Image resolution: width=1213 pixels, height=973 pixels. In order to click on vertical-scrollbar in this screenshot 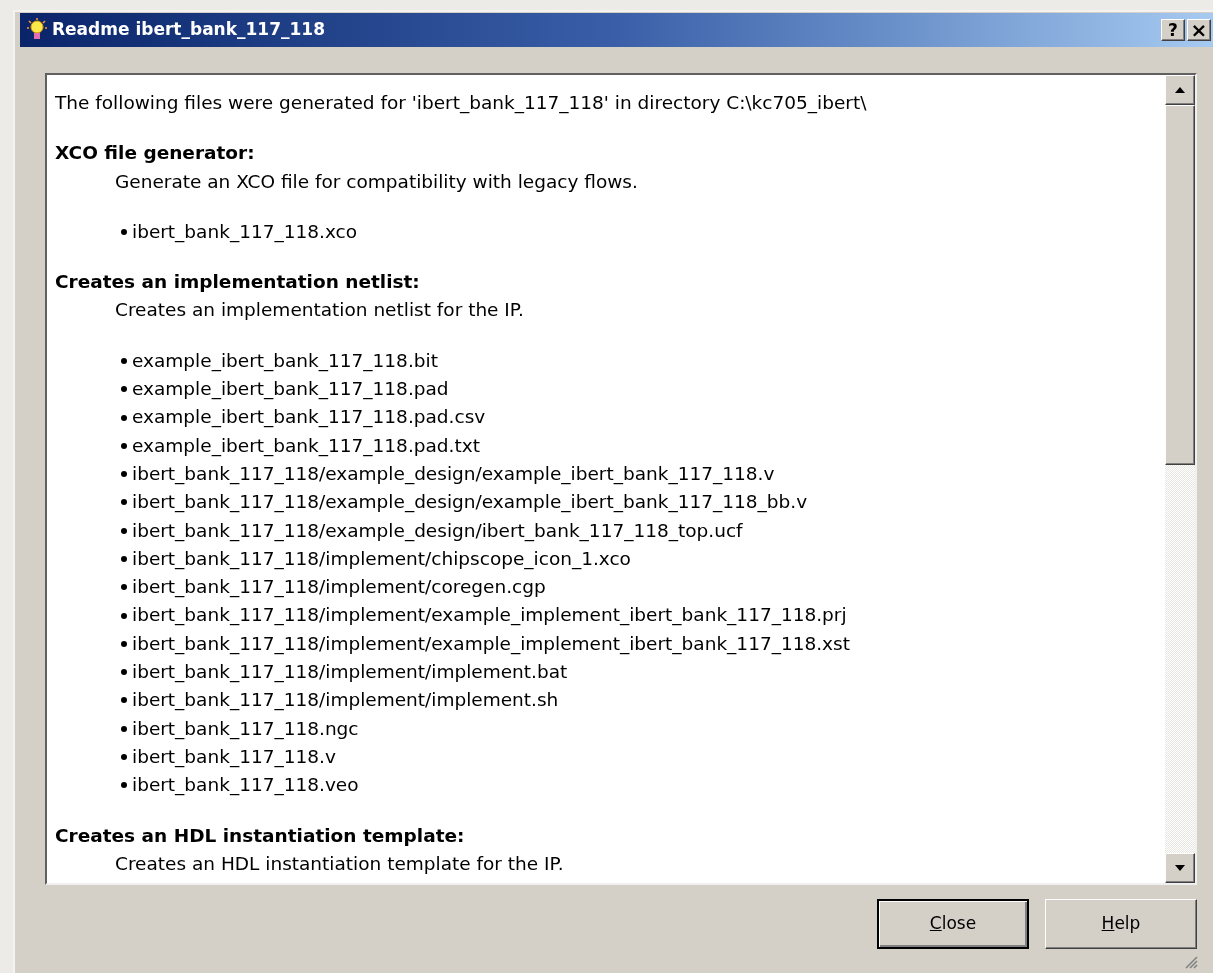, I will do `click(1180, 479)`.